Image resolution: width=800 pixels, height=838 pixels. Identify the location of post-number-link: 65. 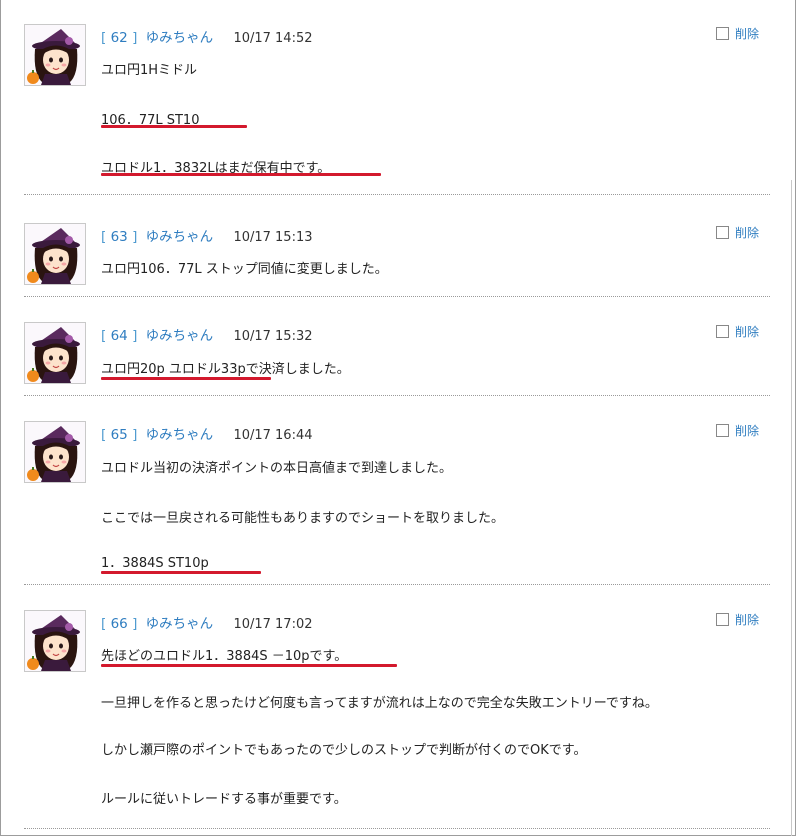
(119, 435).